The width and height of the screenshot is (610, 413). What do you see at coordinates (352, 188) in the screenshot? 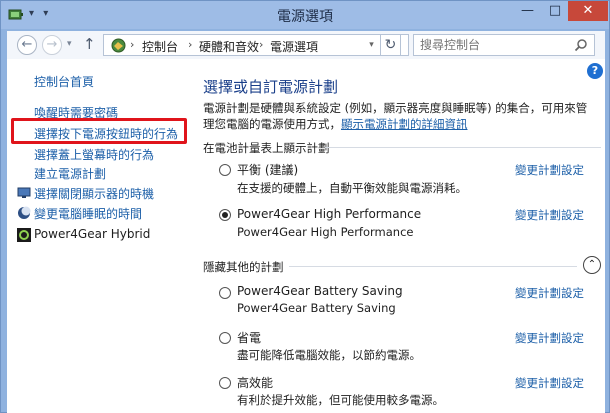
I see `plan-desc-balanced: 在支援的硬體上，自動平衡效能與電源消耗。` at bounding box center [352, 188].